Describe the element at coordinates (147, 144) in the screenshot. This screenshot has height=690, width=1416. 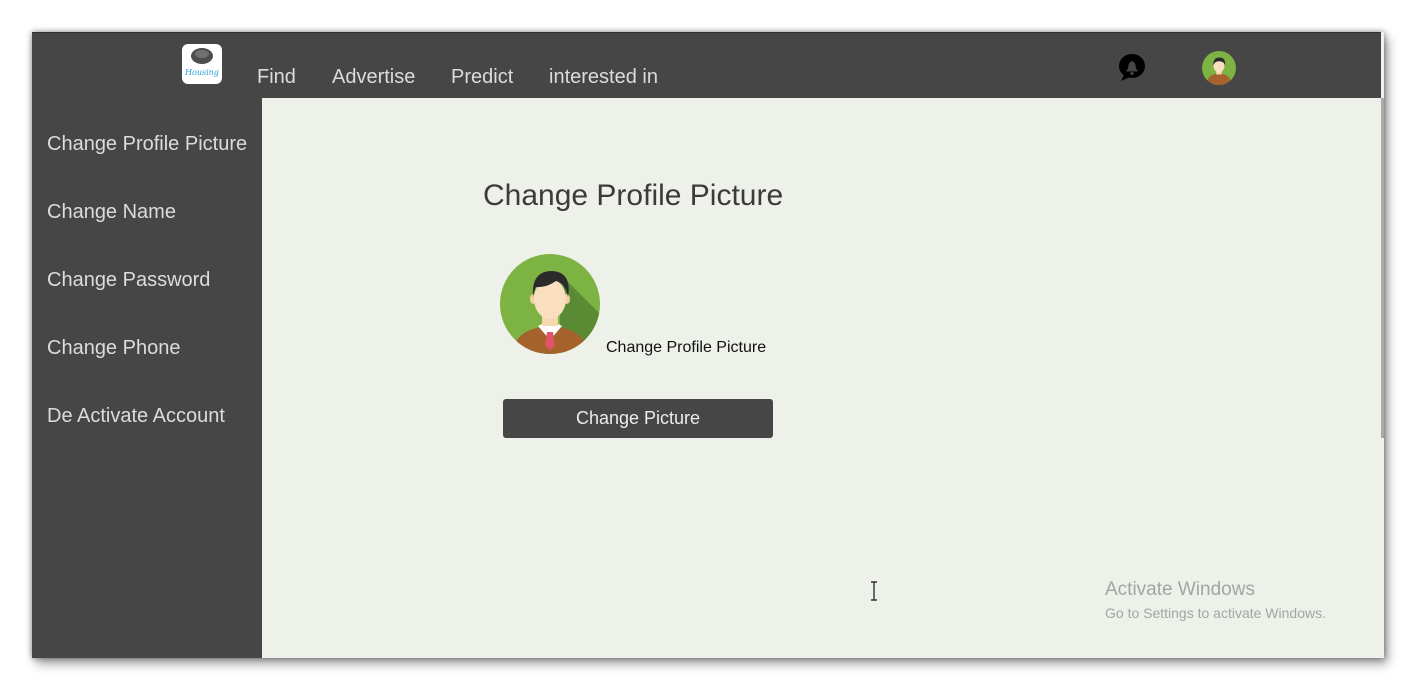
I see `sidebar-item-change-profile-picture: Change Profile Picture` at that location.